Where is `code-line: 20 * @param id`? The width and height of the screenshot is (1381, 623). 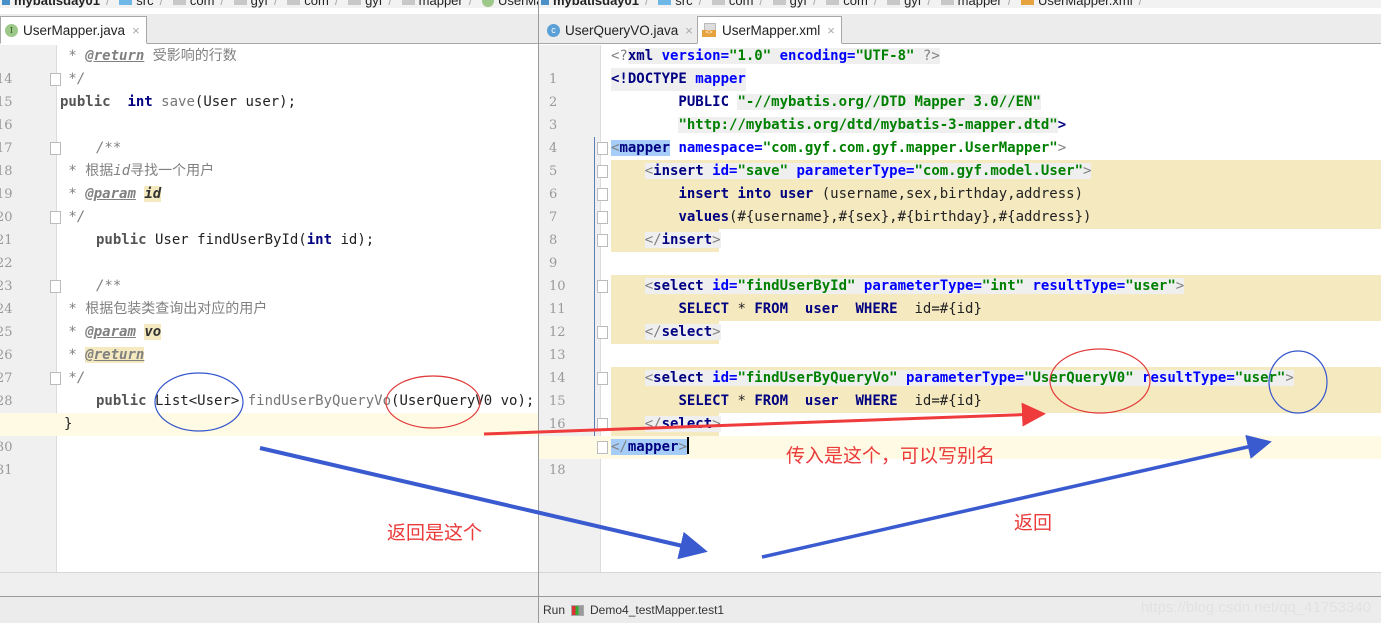
code-line: 20 * @param id is located at coordinates (81, 205).